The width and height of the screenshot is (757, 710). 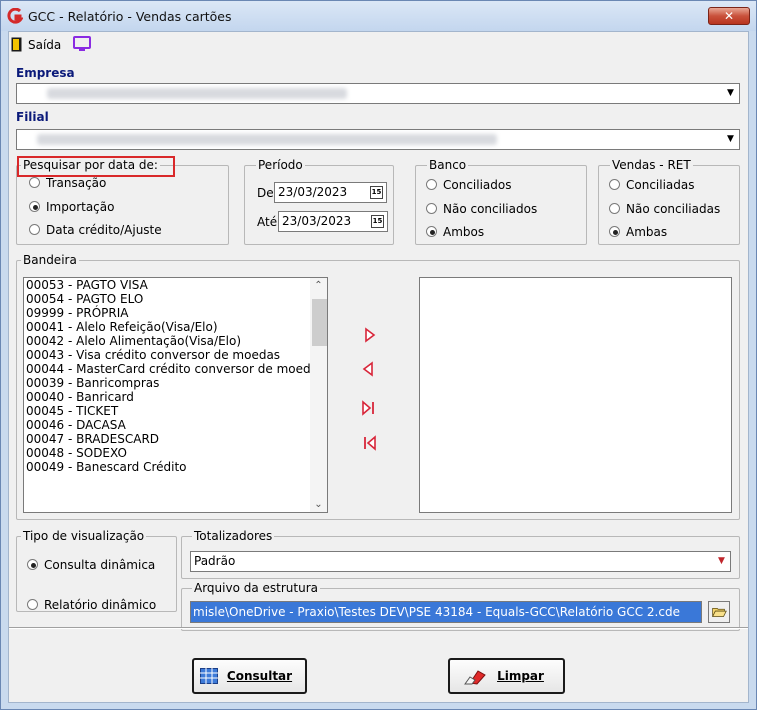 I want to click on radio-bank-conciliados: Conciliados, so click(x=469, y=185).